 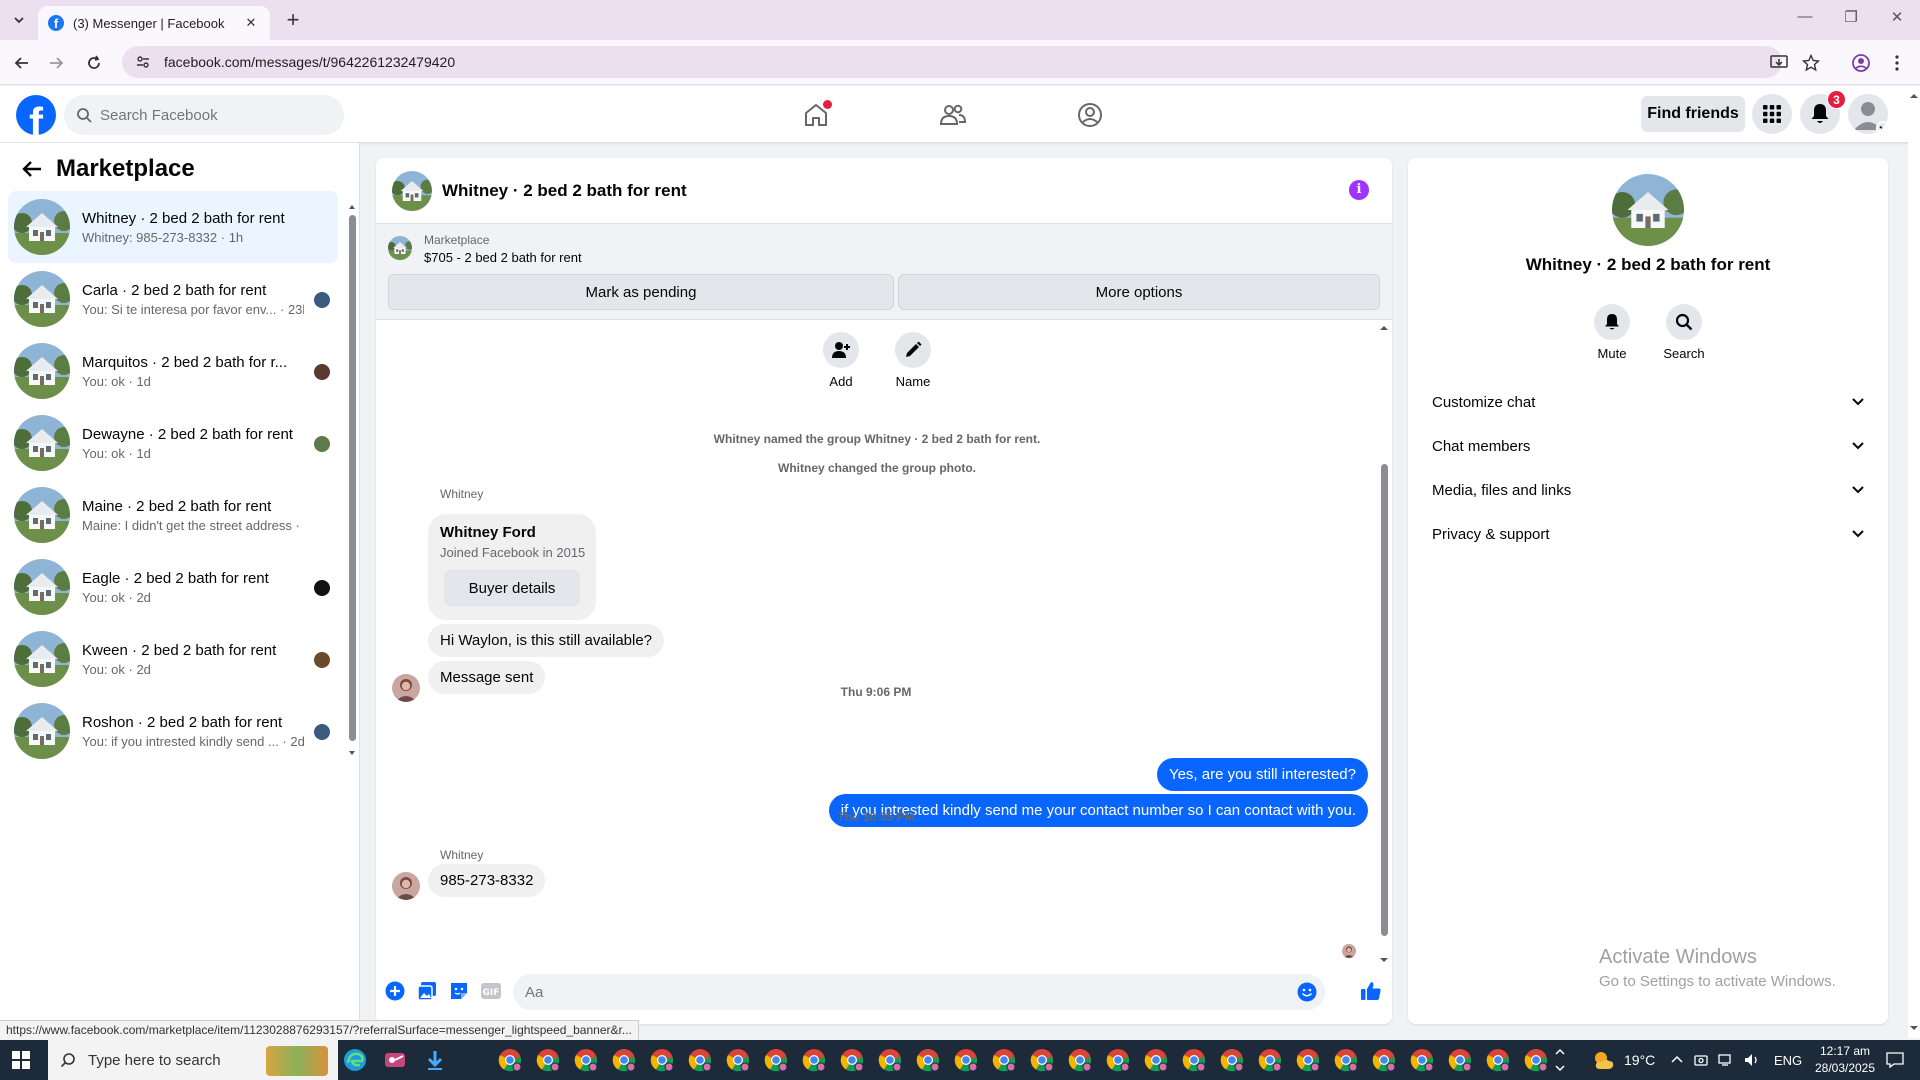 I want to click on download-arrow-icon, so click(x=435, y=1060).